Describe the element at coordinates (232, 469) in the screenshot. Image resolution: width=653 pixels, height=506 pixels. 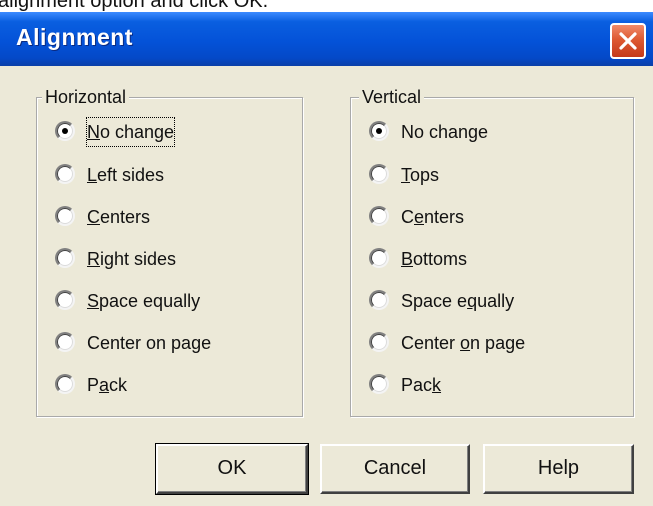
I see `ok-button: OK` at that location.